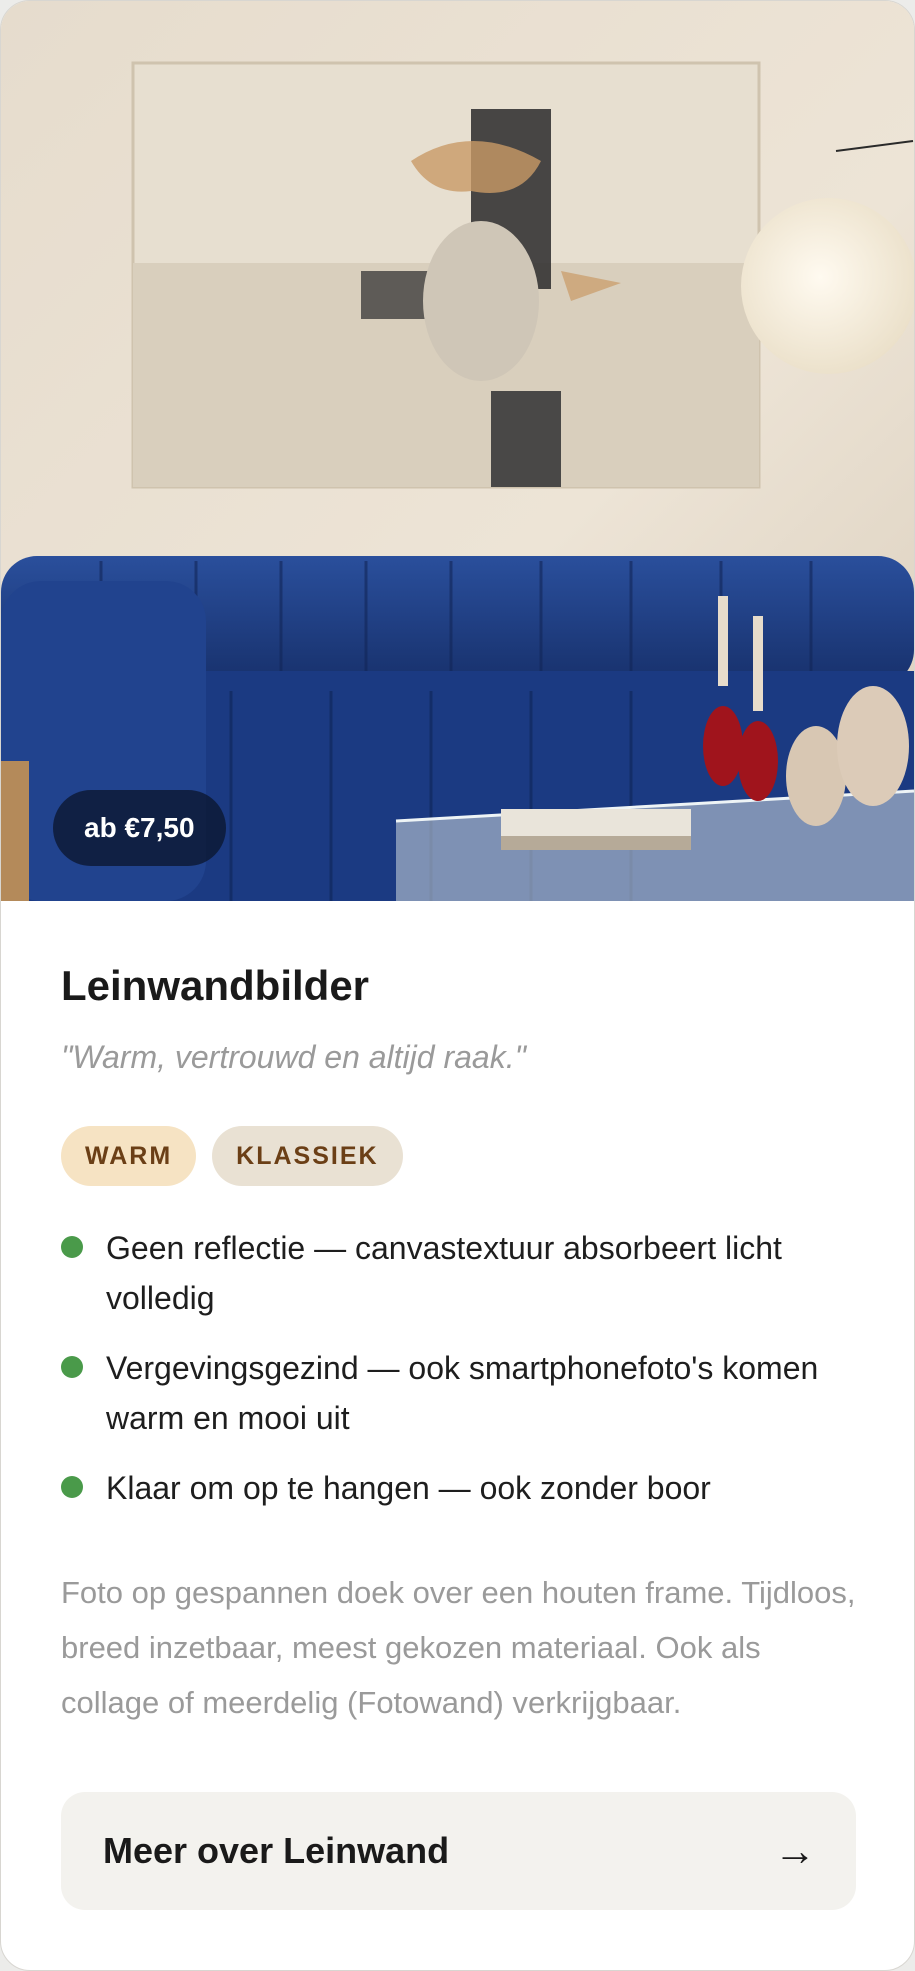 Image resolution: width=915 pixels, height=1971 pixels. I want to click on cta-label: Meer over Leinwand, so click(276, 1850).